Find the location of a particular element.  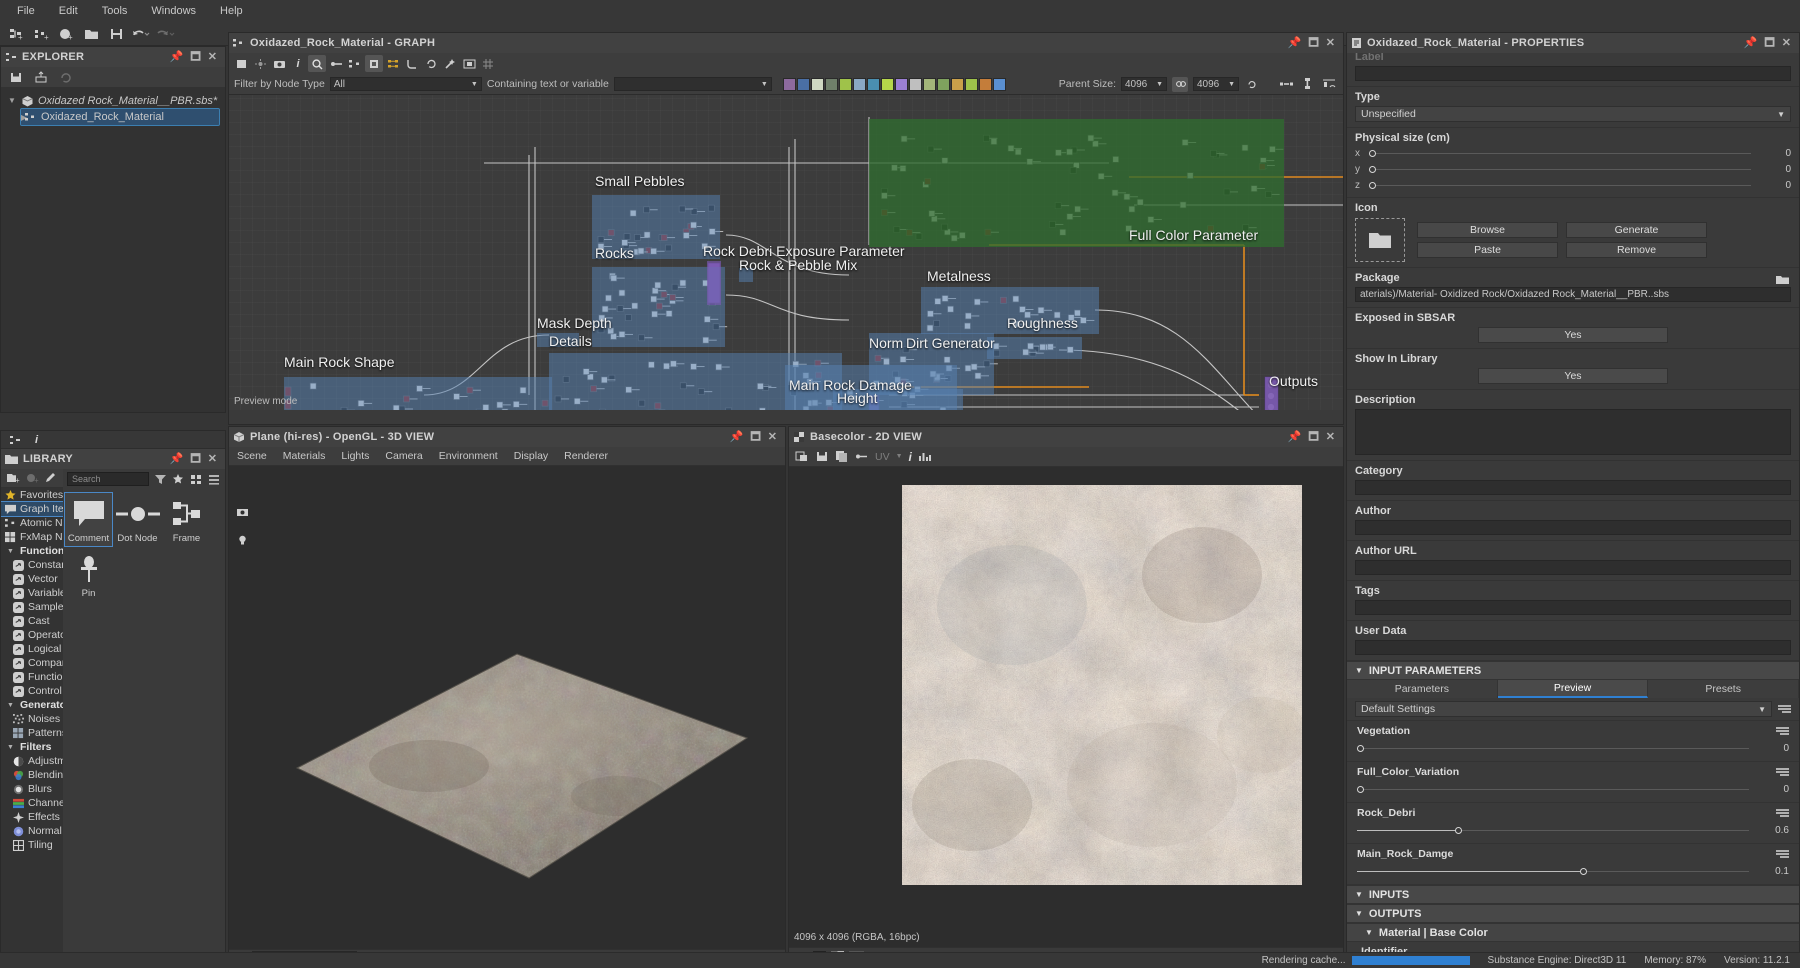

move-icon is located at coordinates (260, 63).